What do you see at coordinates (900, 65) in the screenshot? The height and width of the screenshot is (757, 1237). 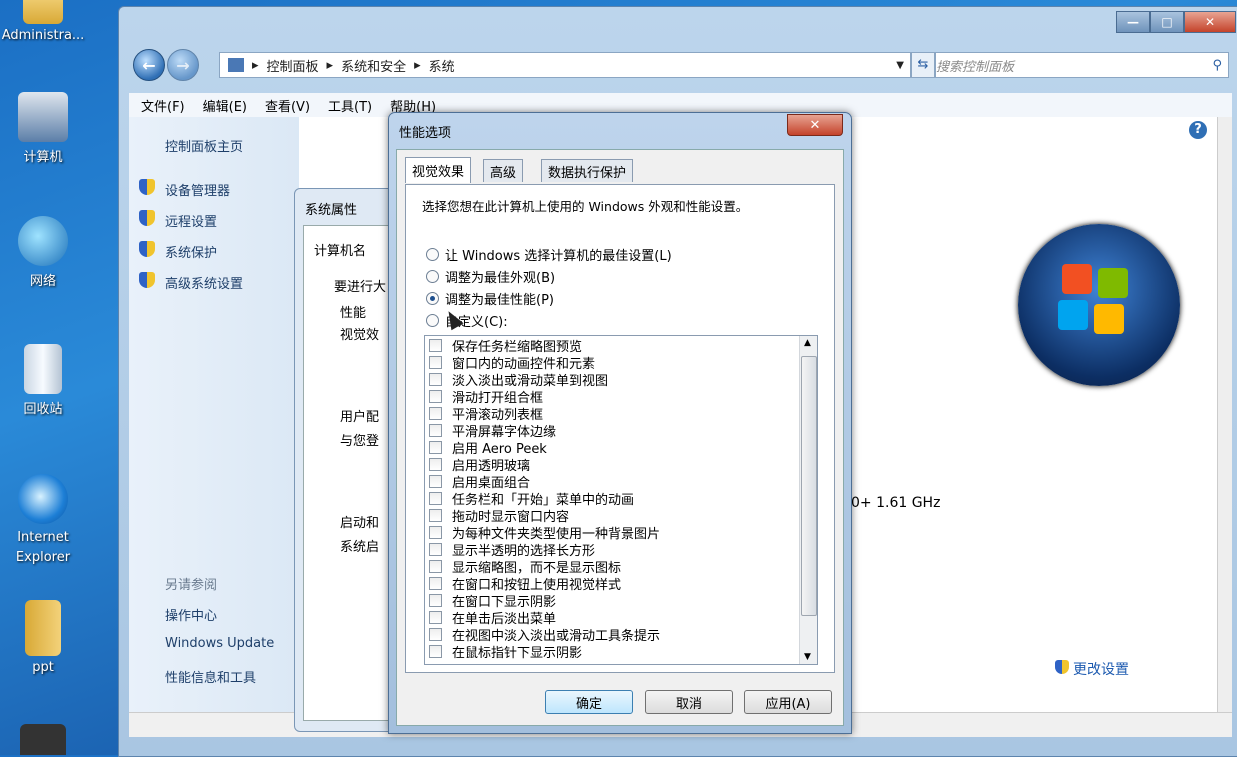 I see `chevron-down-icon: ▼` at bounding box center [900, 65].